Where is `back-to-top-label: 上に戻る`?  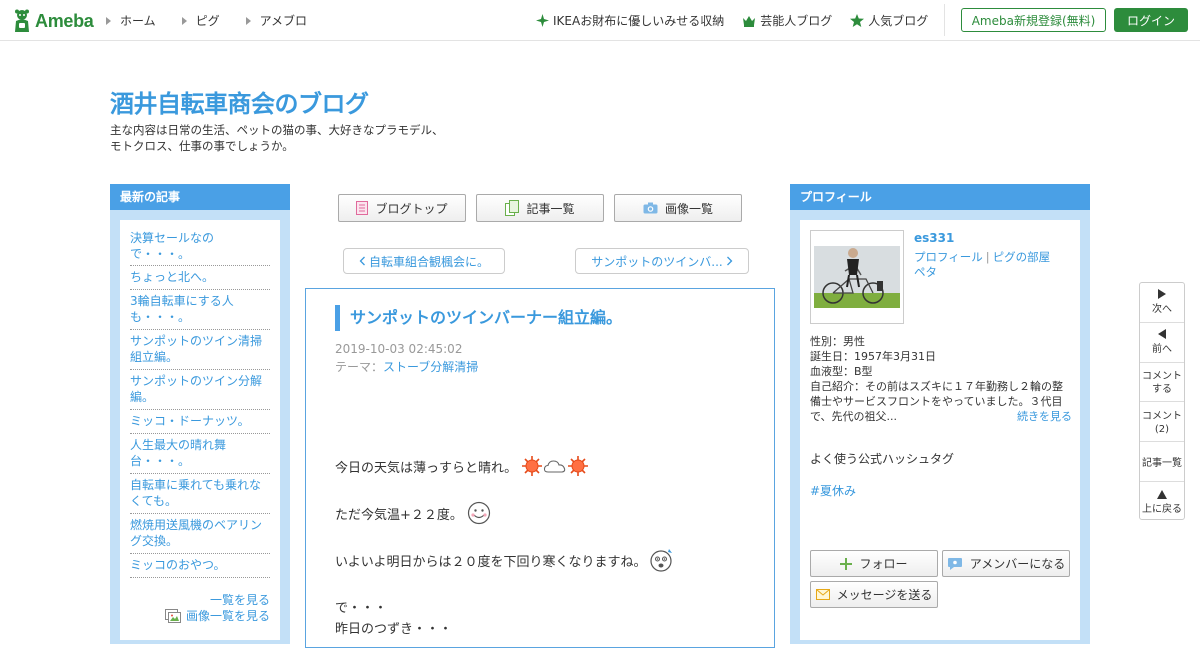
back-to-top-label: 上に戻る is located at coordinates (1162, 509).